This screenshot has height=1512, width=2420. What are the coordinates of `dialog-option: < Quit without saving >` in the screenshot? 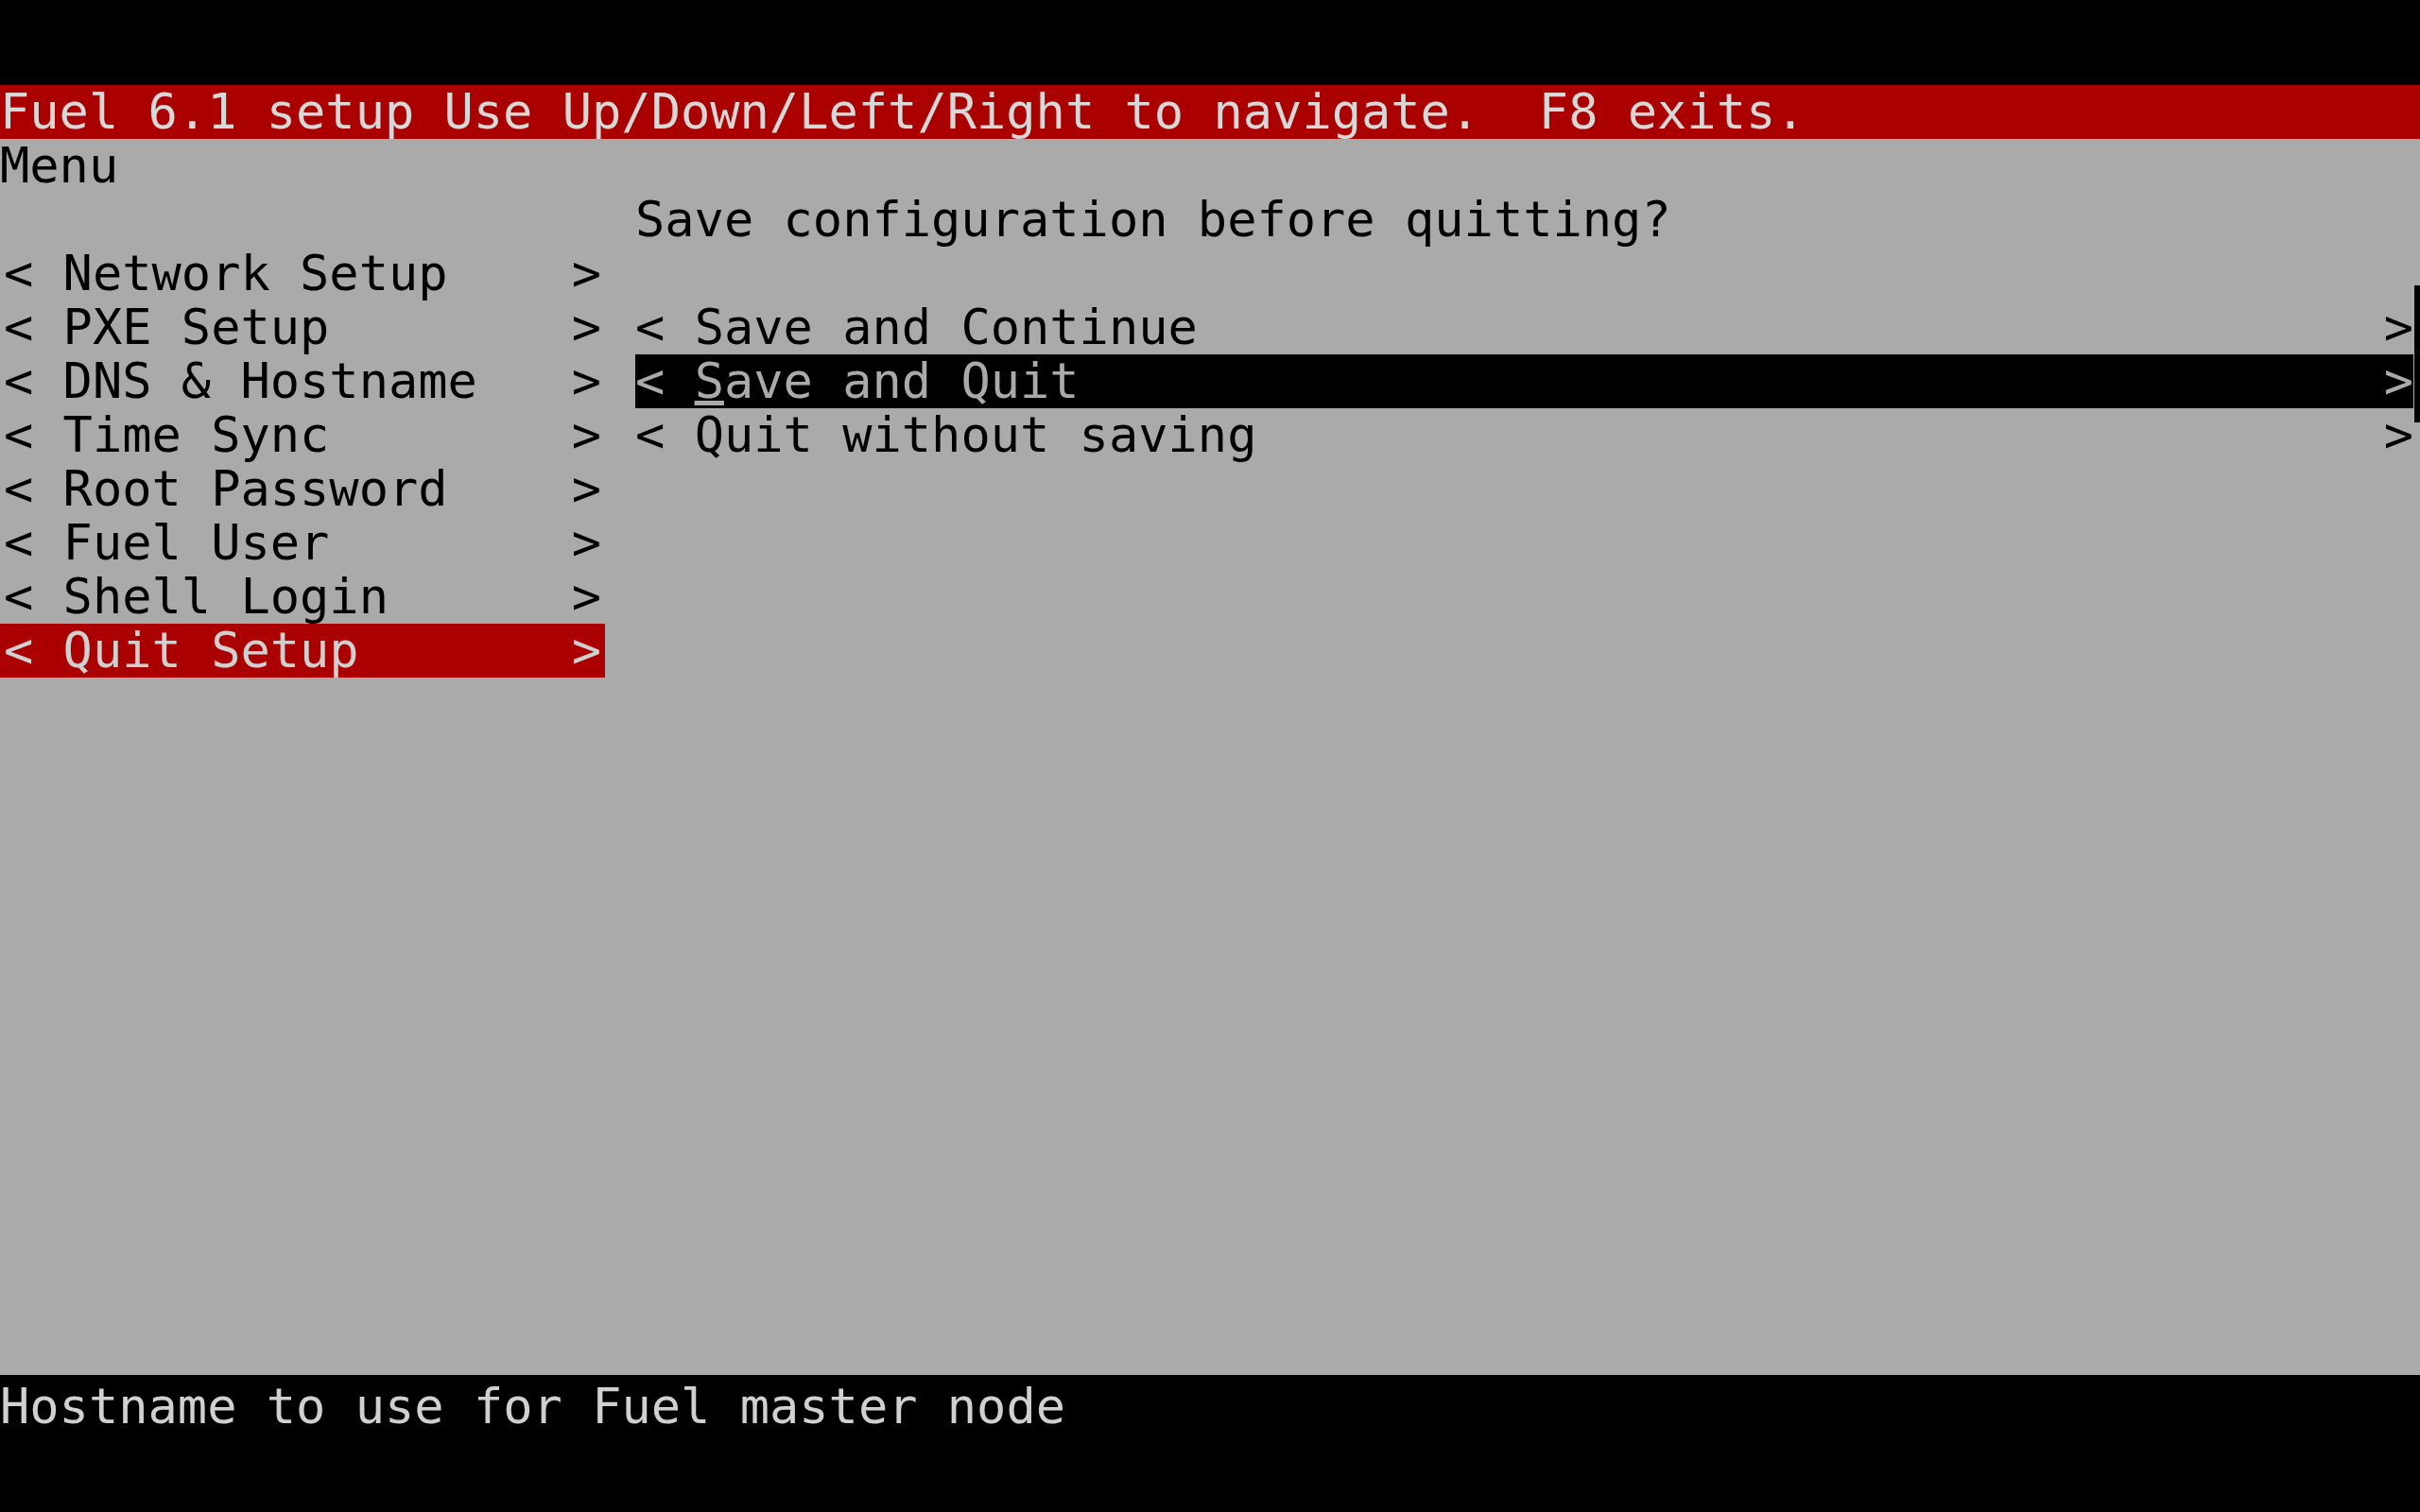 It's located at (1524, 435).